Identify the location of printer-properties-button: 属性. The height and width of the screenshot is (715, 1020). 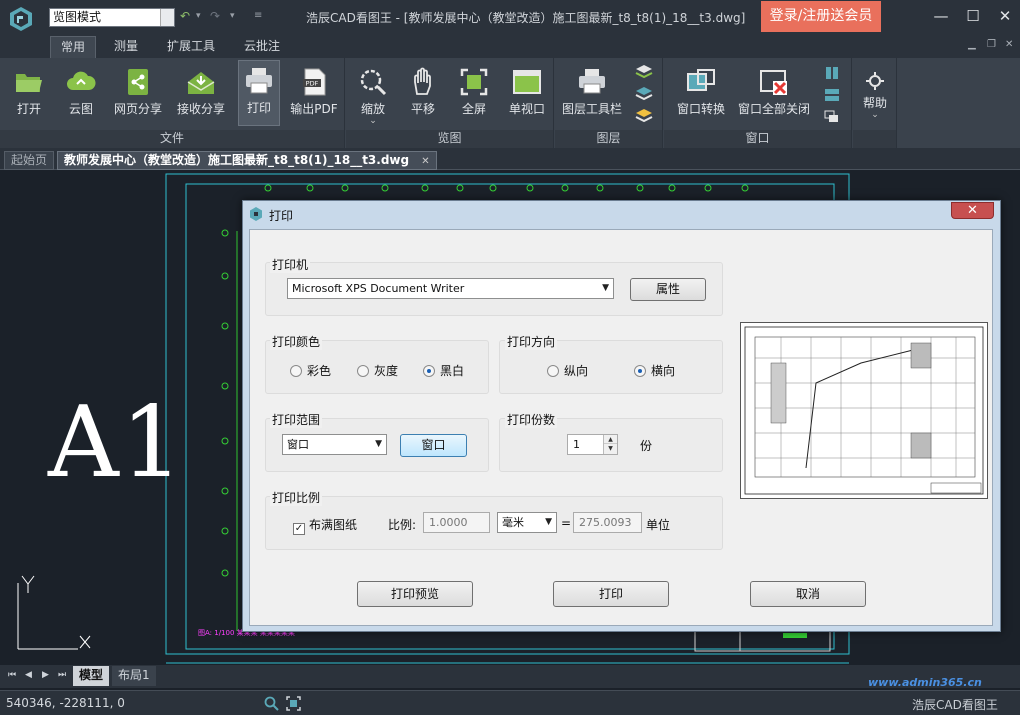
(668, 289).